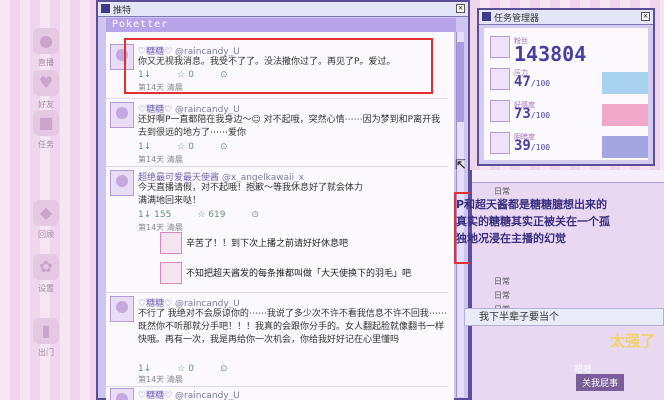  I want to click on big-caption: 太强了, so click(633, 341).